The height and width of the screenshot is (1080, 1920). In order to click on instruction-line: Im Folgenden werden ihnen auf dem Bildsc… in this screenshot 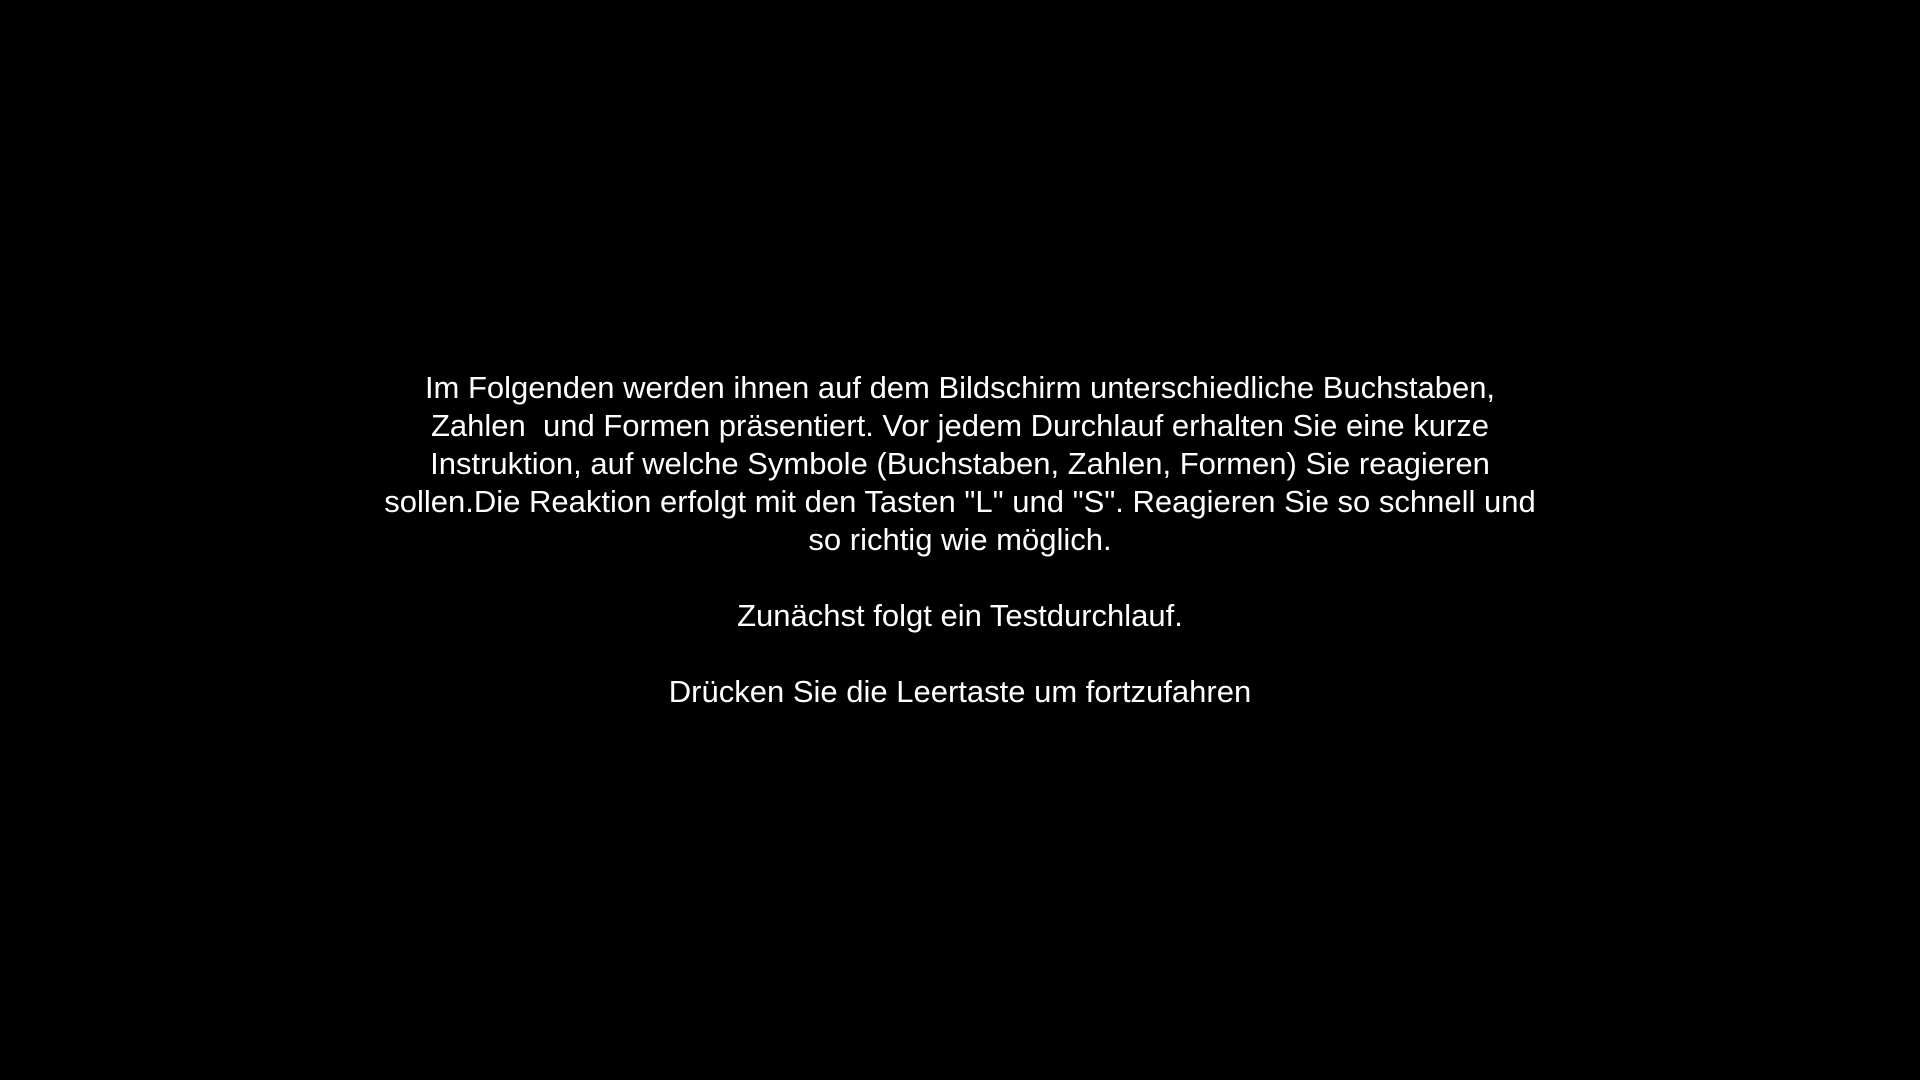, I will do `click(960, 387)`.